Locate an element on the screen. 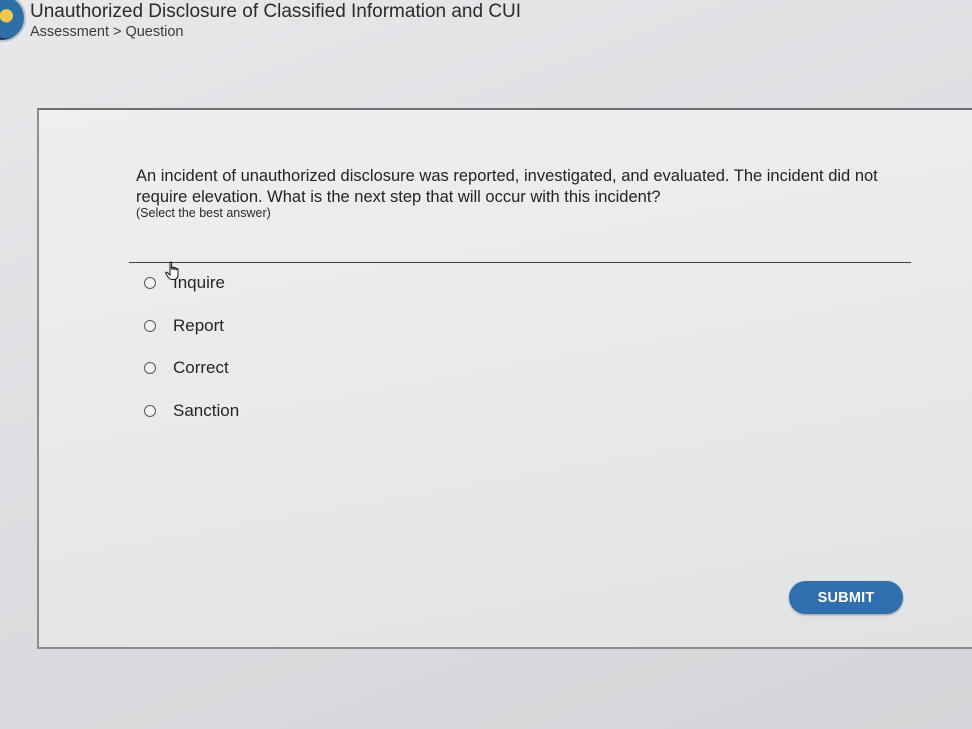  option-inquire: Inquire is located at coordinates (184, 283).